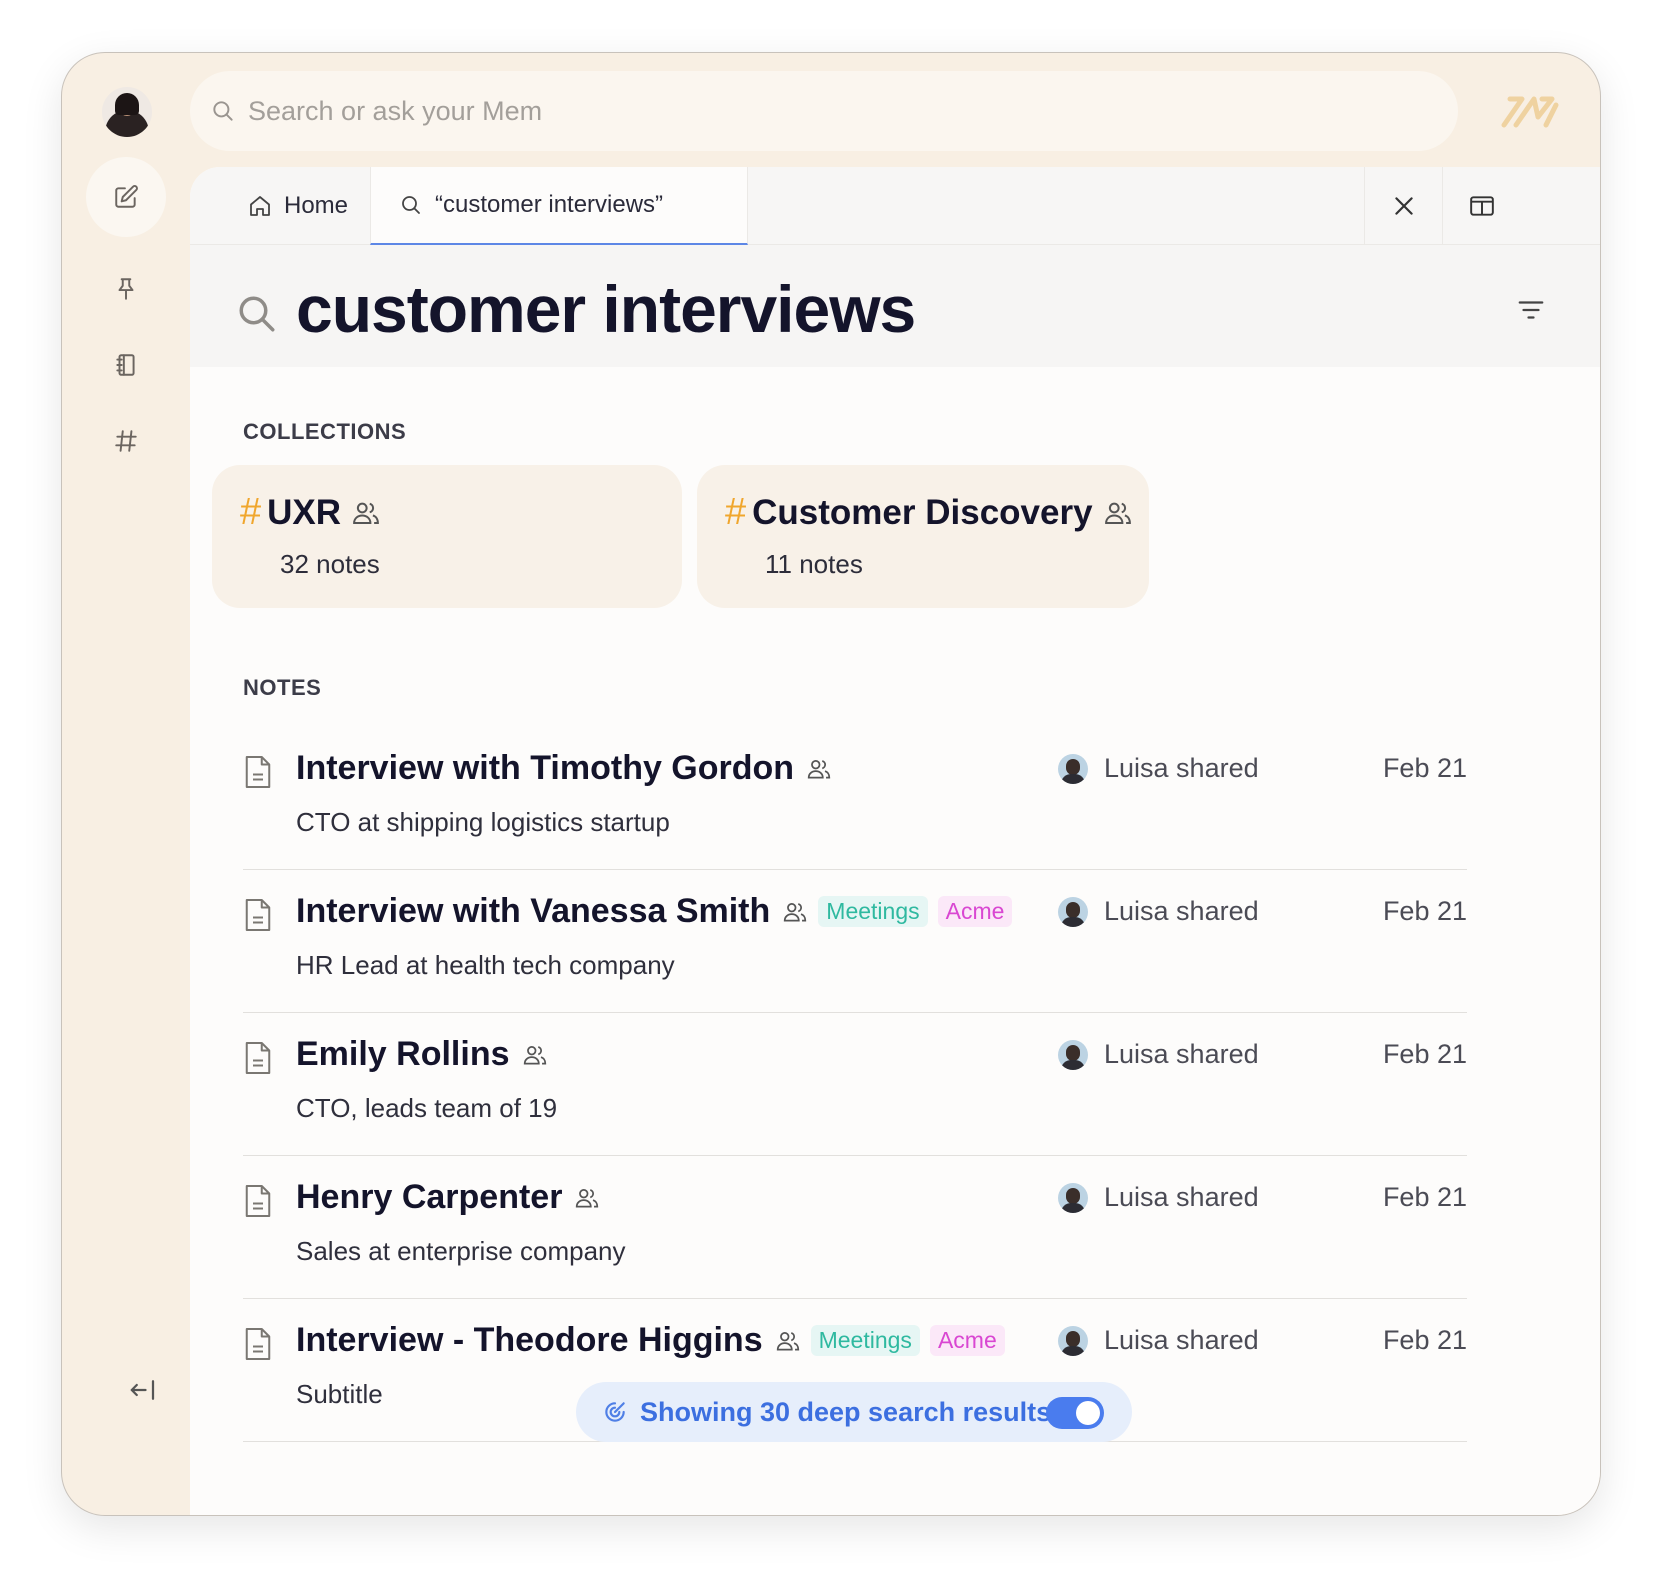  I want to click on collections-heading: COLLECTIONS, so click(325, 431).